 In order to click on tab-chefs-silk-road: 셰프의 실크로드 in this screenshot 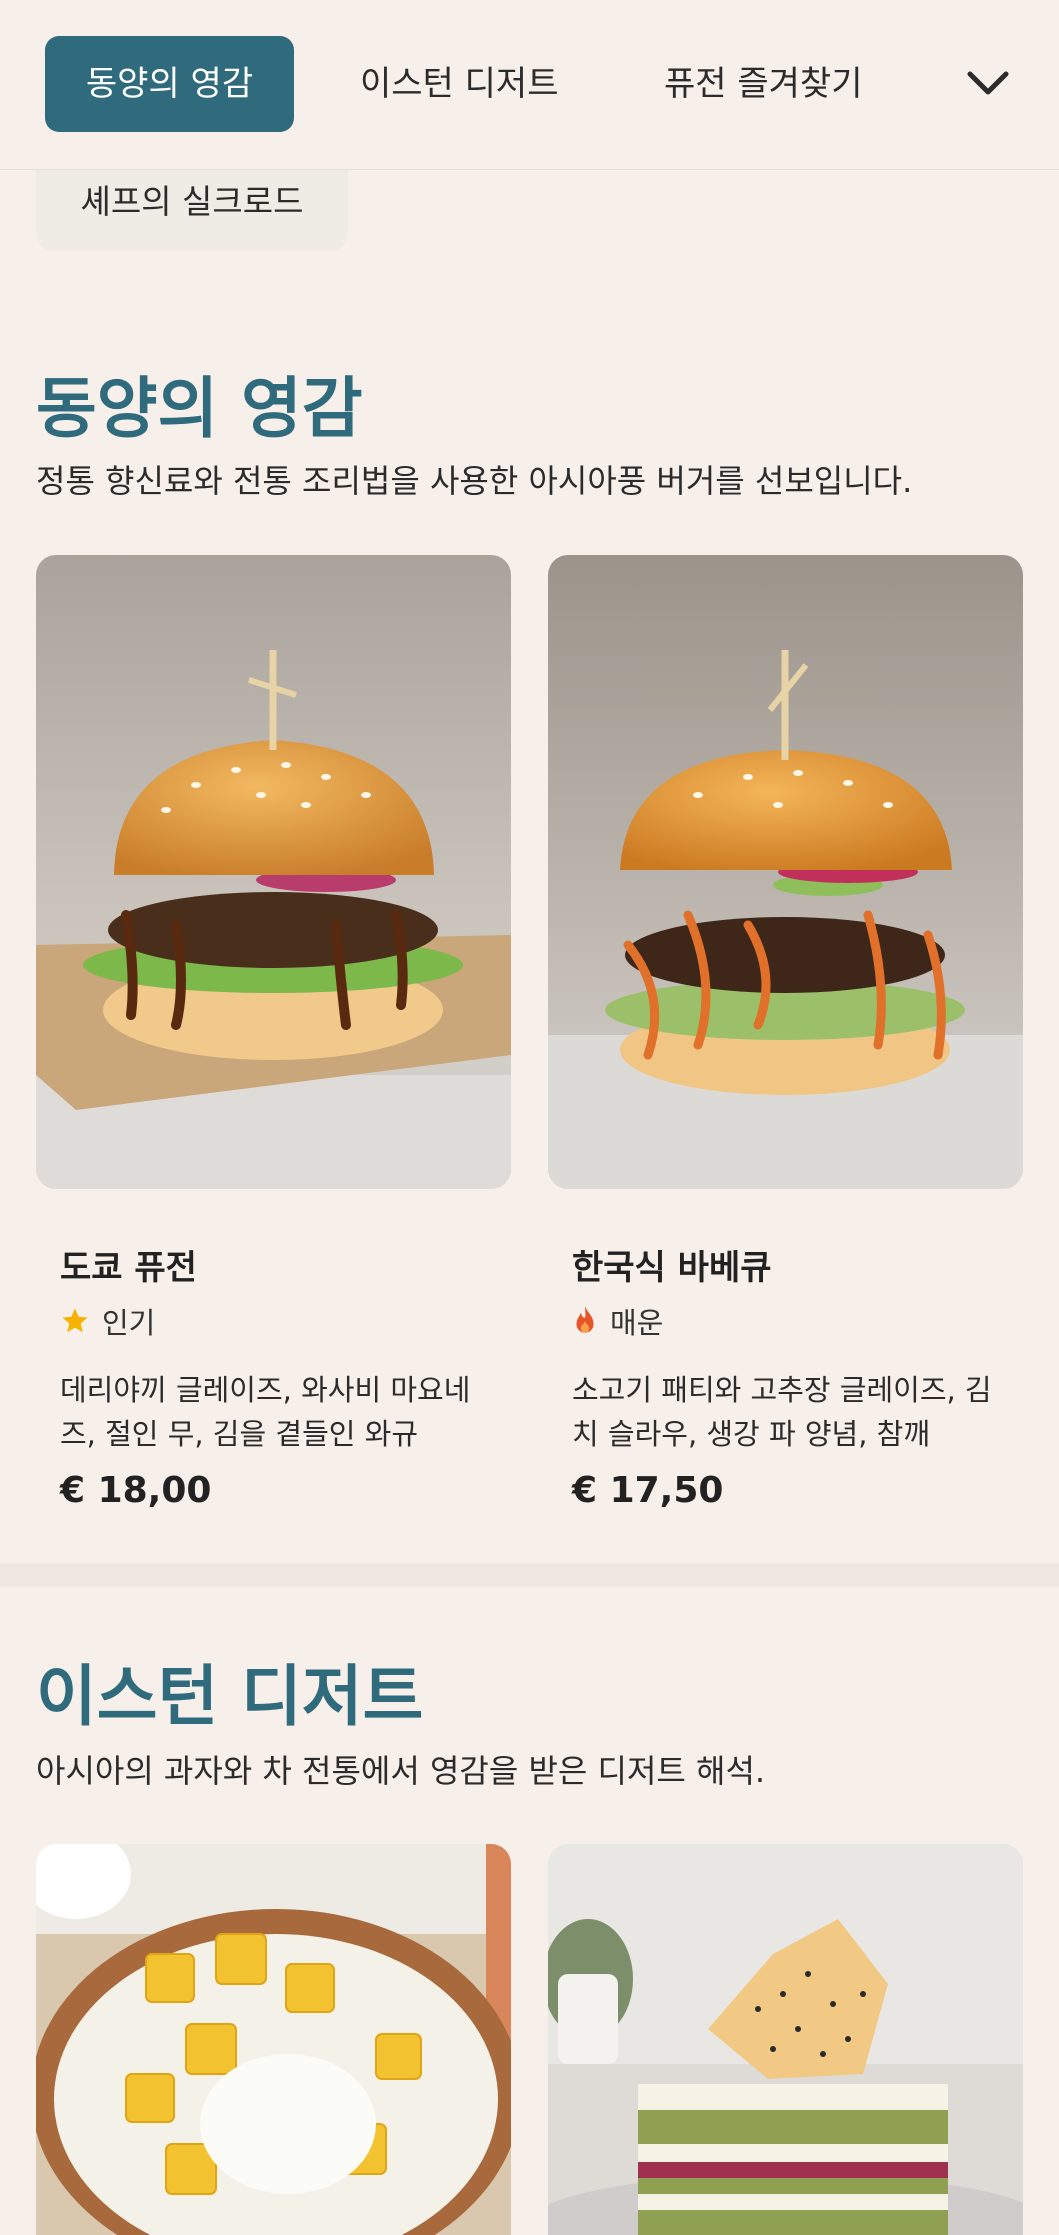, I will do `click(192, 210)`.